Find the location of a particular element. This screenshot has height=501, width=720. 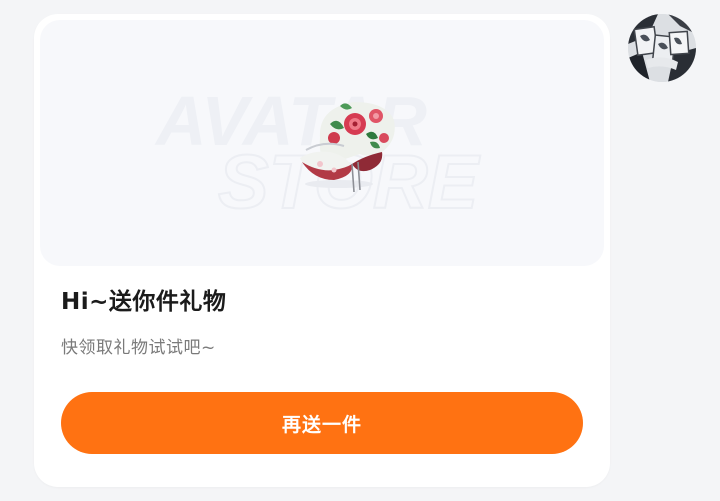

gift-subtitle: 快领取礼物试试吧~ is located at coordinates (138, 348).